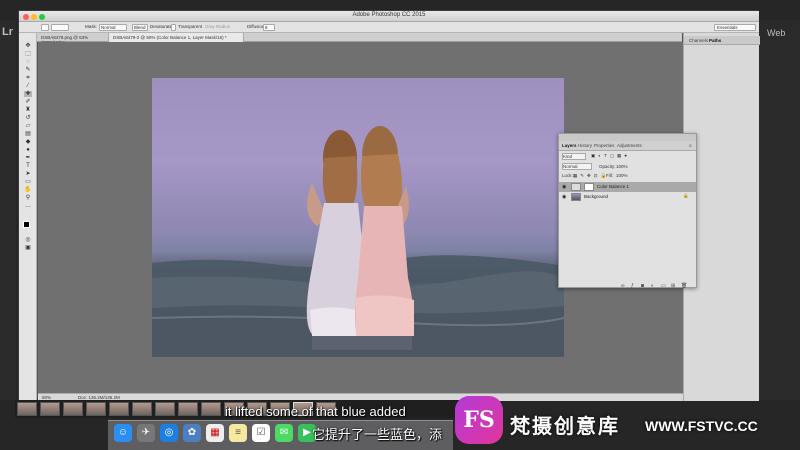 The height and width of the screenshot is (450, 800). I want to click on diffusion-value: 8, so click(266, 27).